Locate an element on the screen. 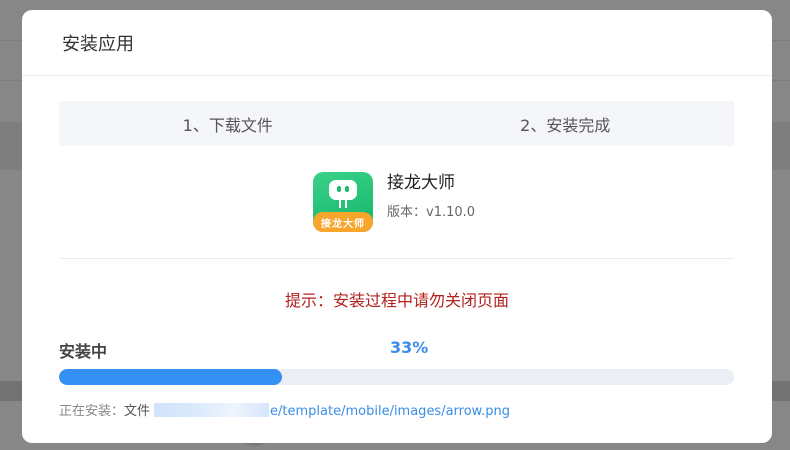  app-version: 版本：v1.10.0 is located at coordinates (431, 212).